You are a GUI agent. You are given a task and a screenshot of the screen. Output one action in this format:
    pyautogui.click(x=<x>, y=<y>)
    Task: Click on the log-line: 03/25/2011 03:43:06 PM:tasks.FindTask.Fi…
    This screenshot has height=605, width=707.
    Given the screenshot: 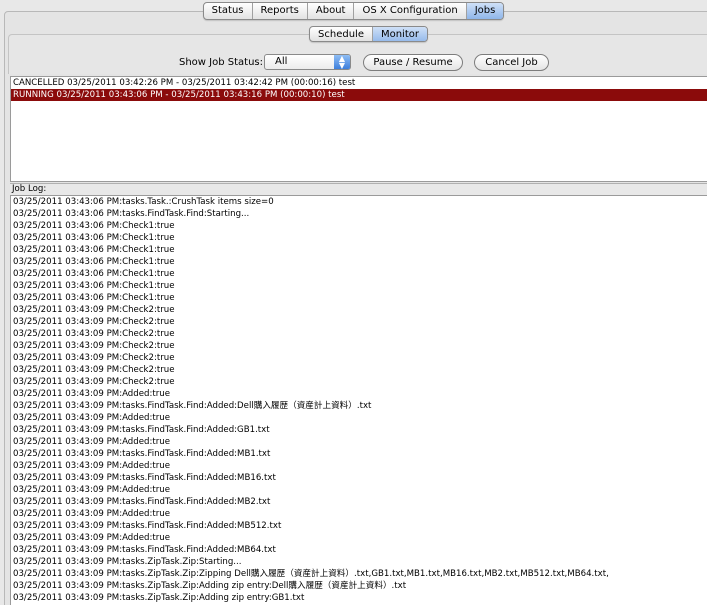 What is the action you would take?
    pyautogui.click(x=131, y=214)
    